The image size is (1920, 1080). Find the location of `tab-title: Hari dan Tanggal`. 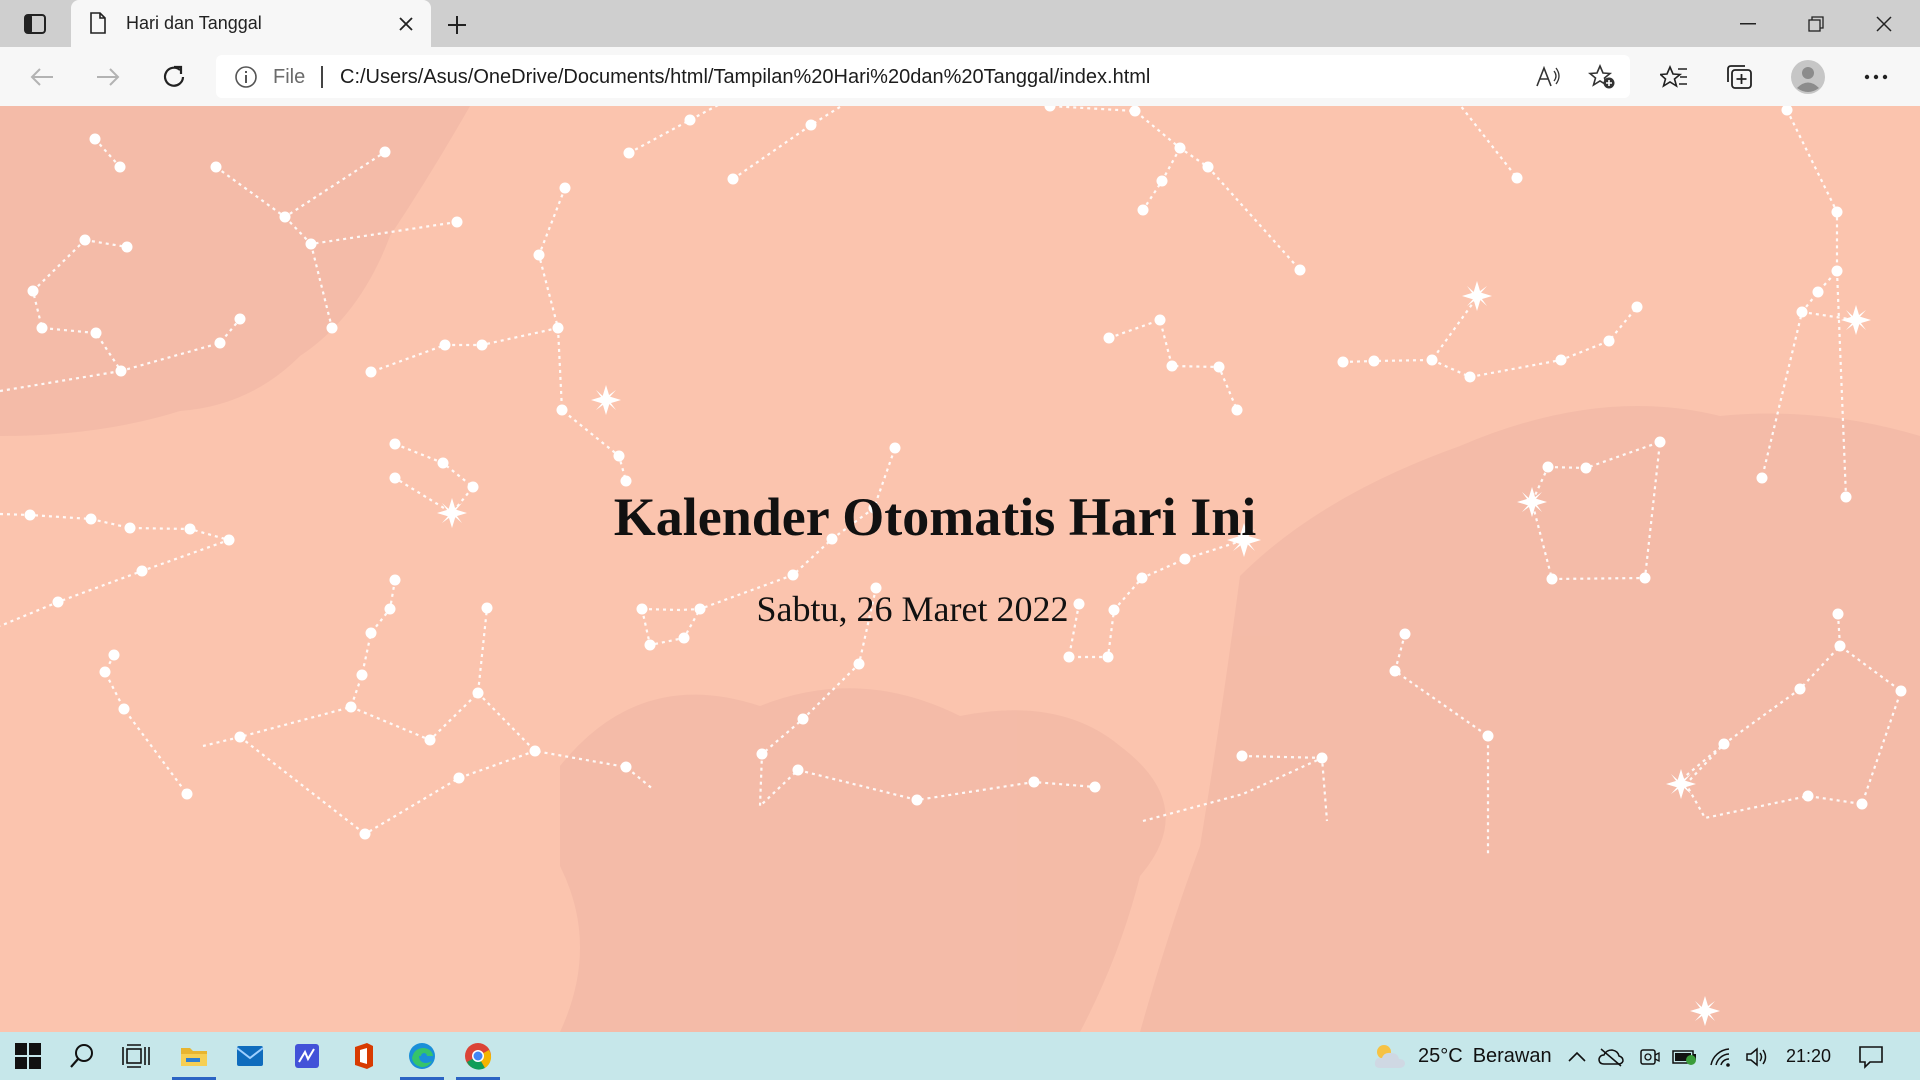

tab-title: Hari dan Tanggal is located at coordinates (194, 23).